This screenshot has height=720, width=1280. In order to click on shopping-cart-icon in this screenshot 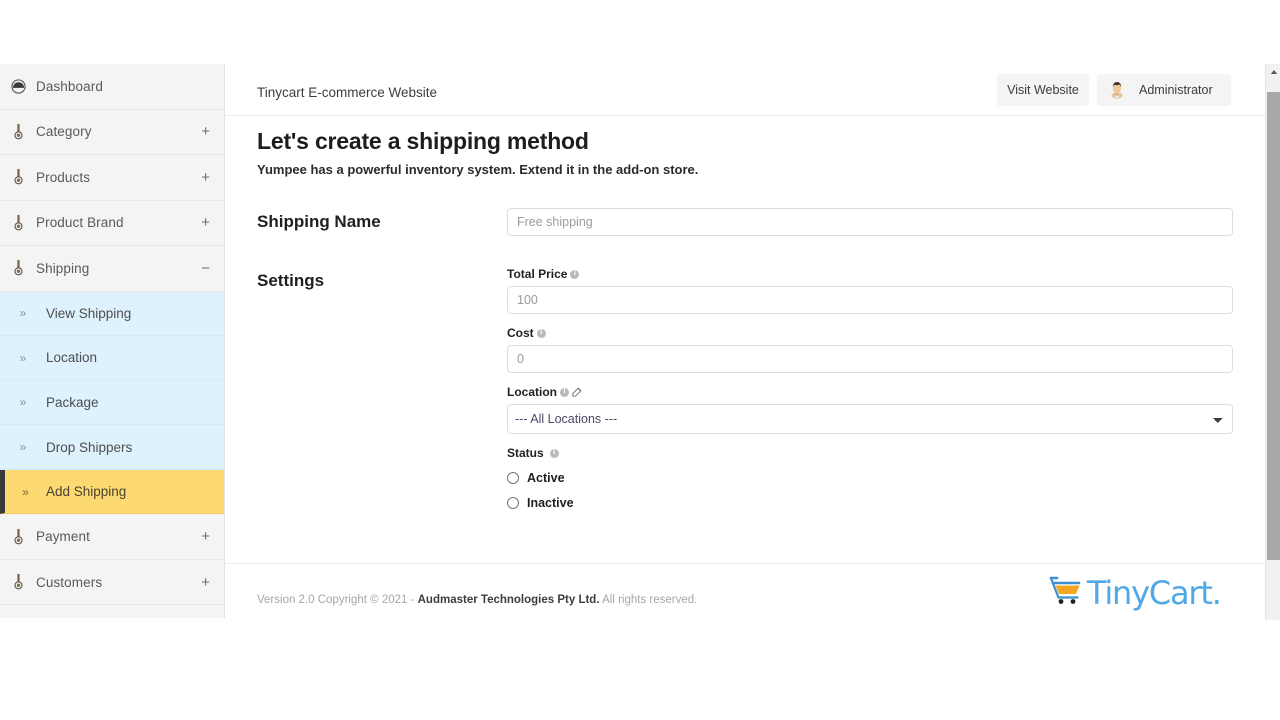, I will do `click(1066, 592)`.